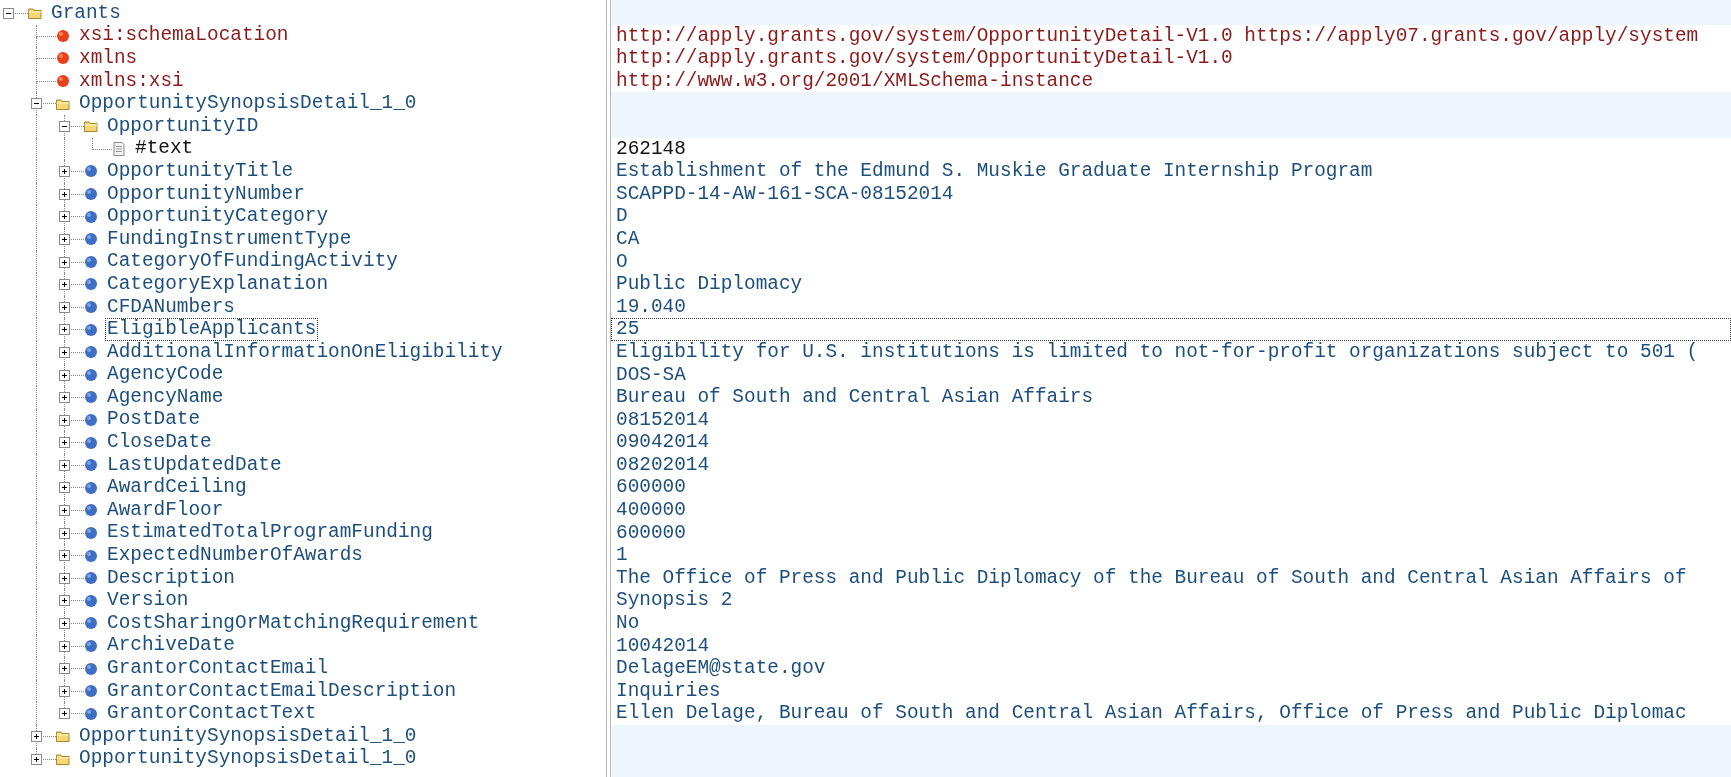 This screenshot has width=1731, height=777. I want to click on node-label: ExpectedNumberOfAwards, so click(235, 556).